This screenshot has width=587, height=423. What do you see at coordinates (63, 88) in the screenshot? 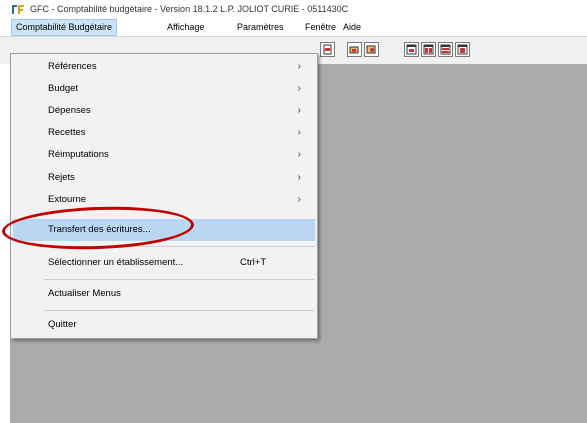
I see `menu-item-label: Budget` at bounding box center [63, 88].